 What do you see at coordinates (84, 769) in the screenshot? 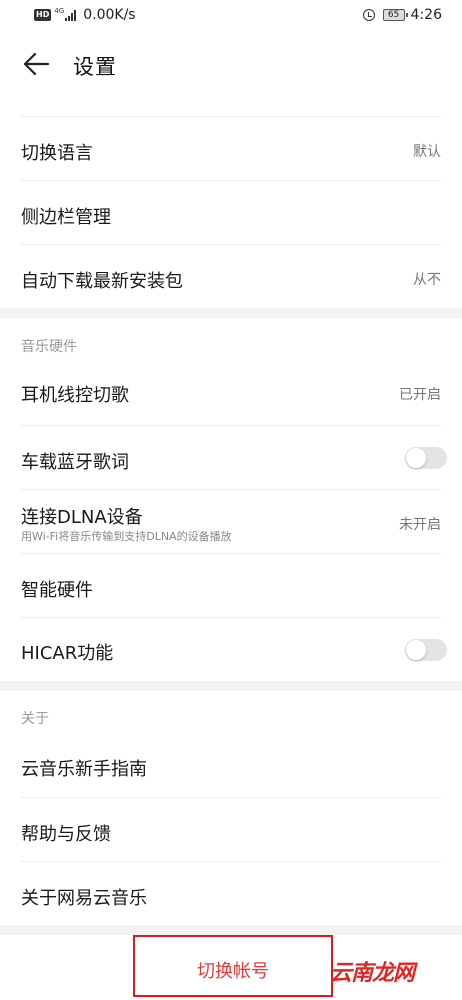
I see `row-label: 云音乐新手指南` at bounding box center [84, 769].